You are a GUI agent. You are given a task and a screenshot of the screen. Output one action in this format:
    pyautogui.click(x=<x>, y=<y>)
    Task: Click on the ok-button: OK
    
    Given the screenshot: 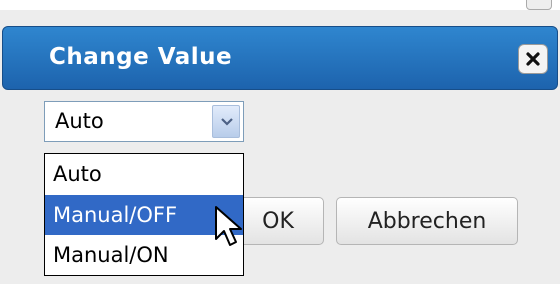 What is the action you would take?
    pyautogui.click(x=278, y=221)
    